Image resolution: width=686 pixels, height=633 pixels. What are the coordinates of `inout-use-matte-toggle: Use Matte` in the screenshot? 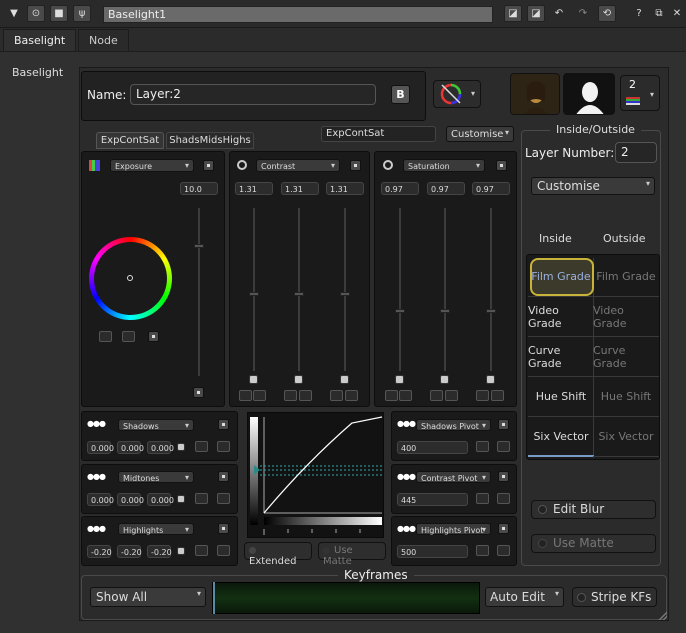 It's located at (593, 543).